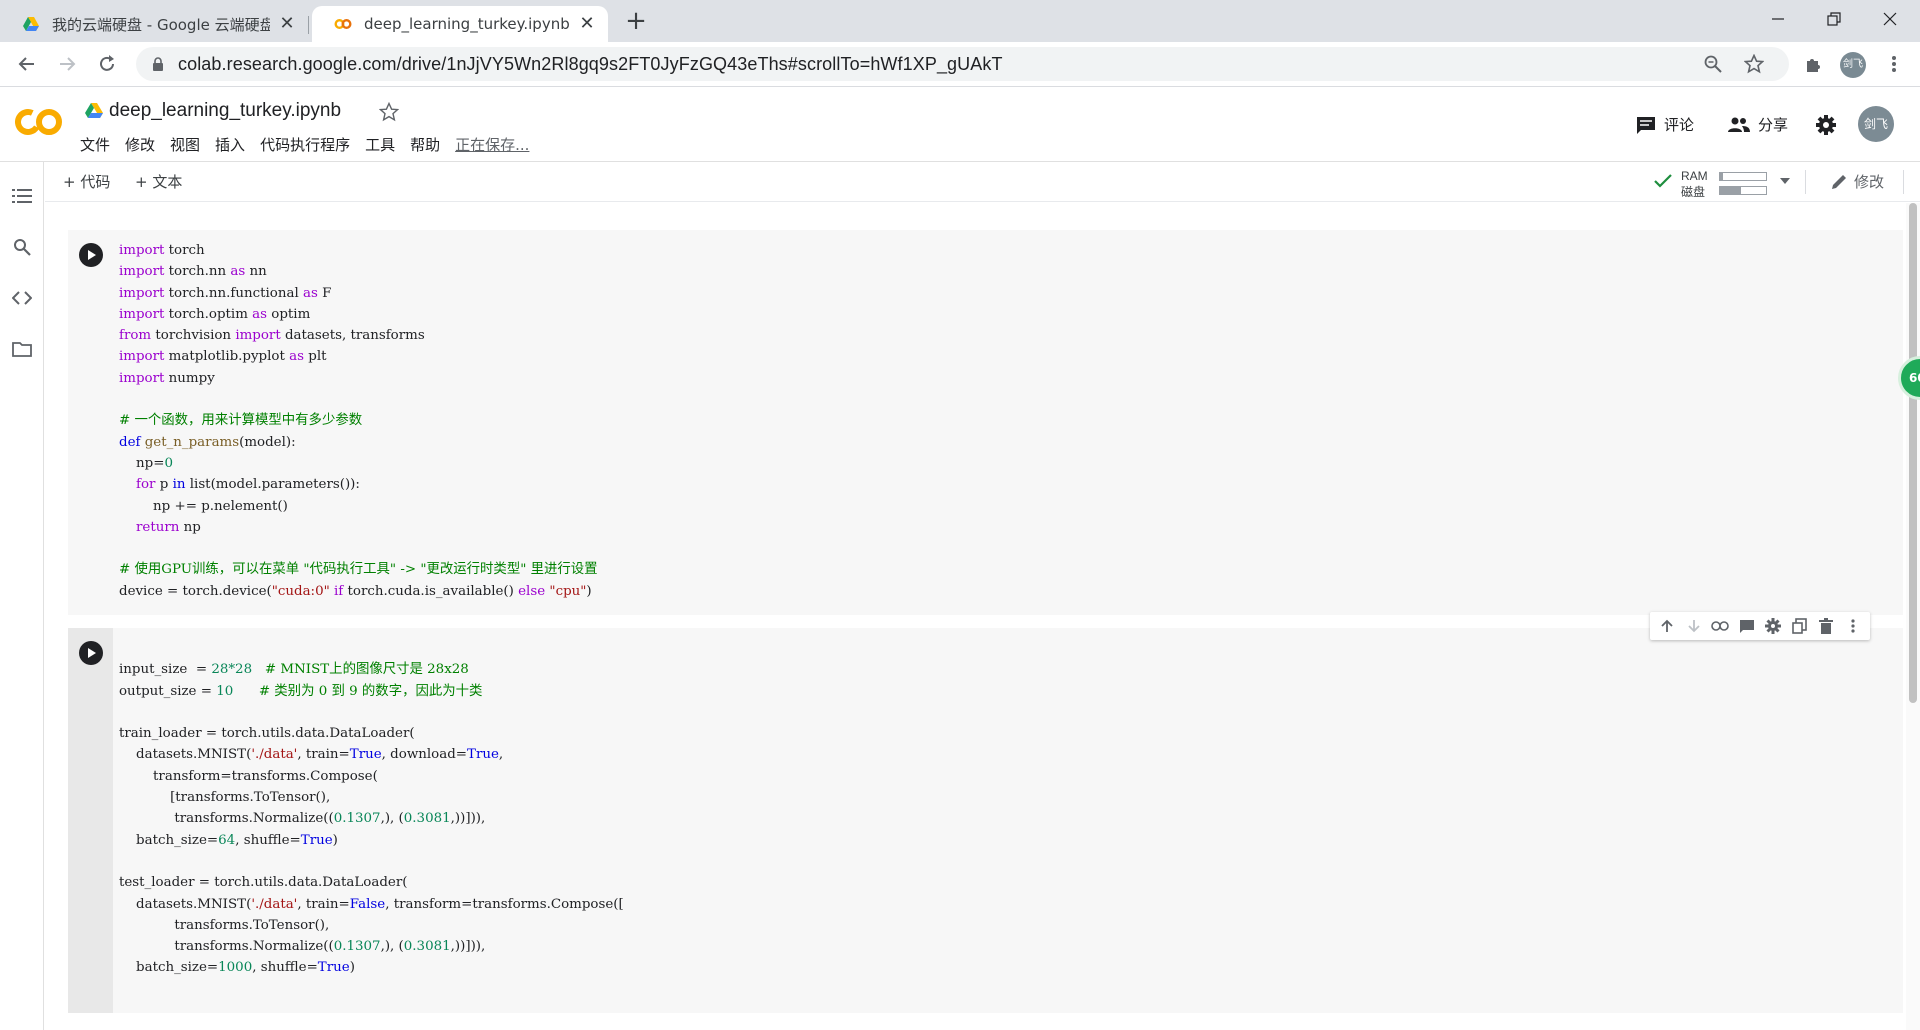  Describe the element at coordinates (95, 144) in the screenshot. I see `menu-file: 文件` at that location.